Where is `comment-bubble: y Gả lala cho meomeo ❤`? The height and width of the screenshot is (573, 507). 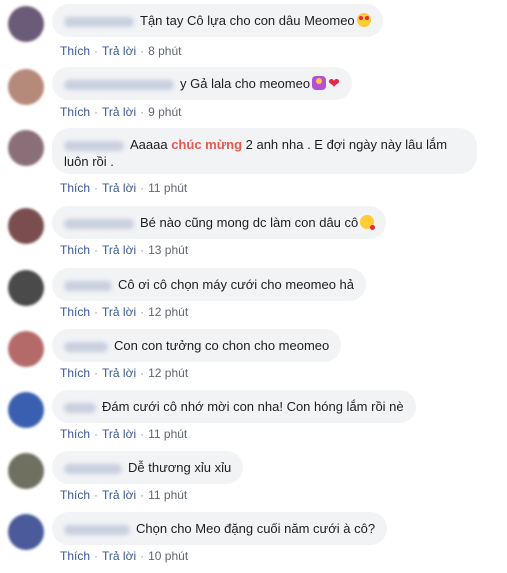 comment-bubble: y Gả lala cho meomeo ❤ is located at coordinates (202, 83).